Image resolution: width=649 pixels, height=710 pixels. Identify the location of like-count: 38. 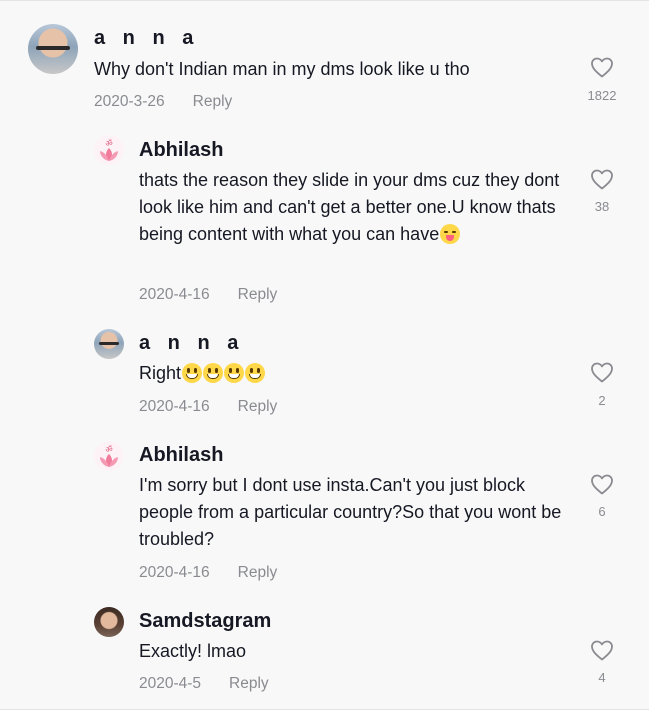
(602, 206).